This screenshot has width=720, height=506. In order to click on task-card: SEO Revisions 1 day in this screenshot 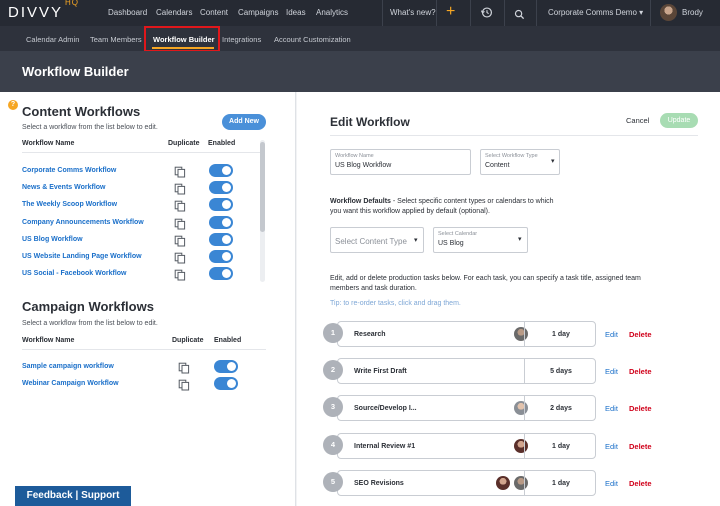, I will do `click(466, 482)`.